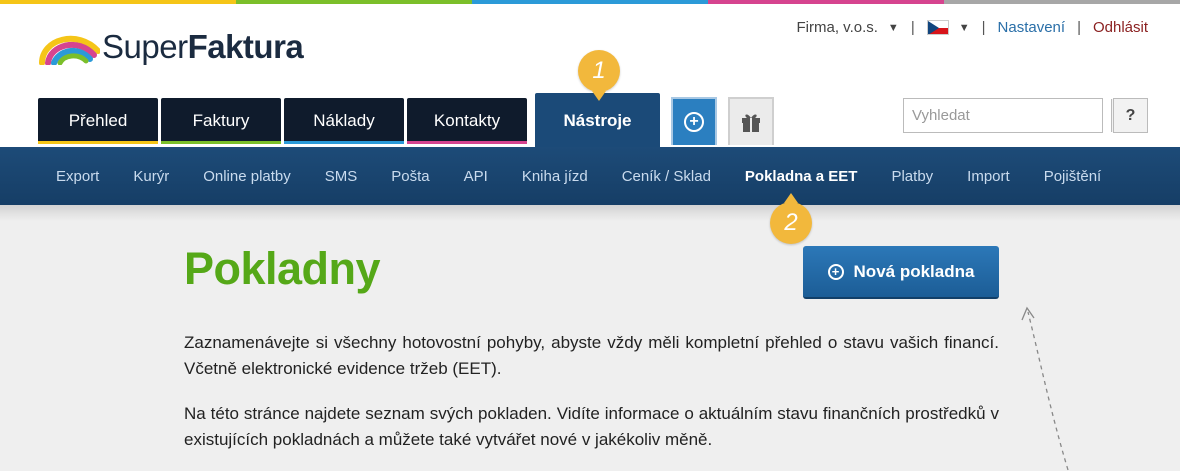  I want to click on tab-faktury: Faktury, so click(221, 121).